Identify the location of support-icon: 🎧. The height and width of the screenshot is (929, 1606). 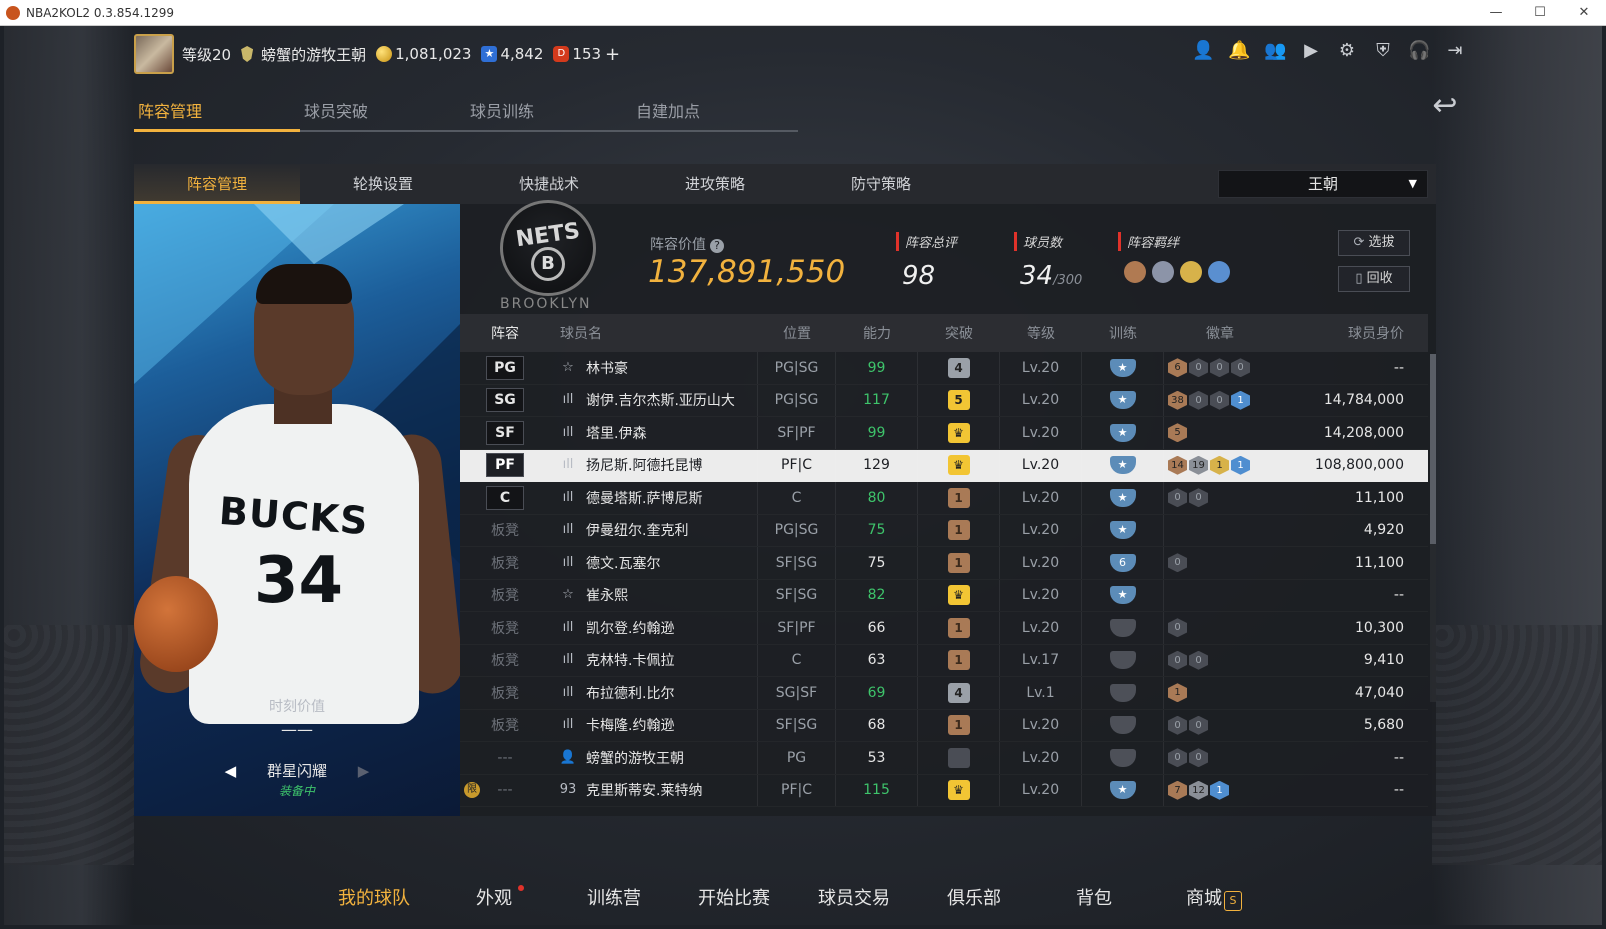
(1419, 51).